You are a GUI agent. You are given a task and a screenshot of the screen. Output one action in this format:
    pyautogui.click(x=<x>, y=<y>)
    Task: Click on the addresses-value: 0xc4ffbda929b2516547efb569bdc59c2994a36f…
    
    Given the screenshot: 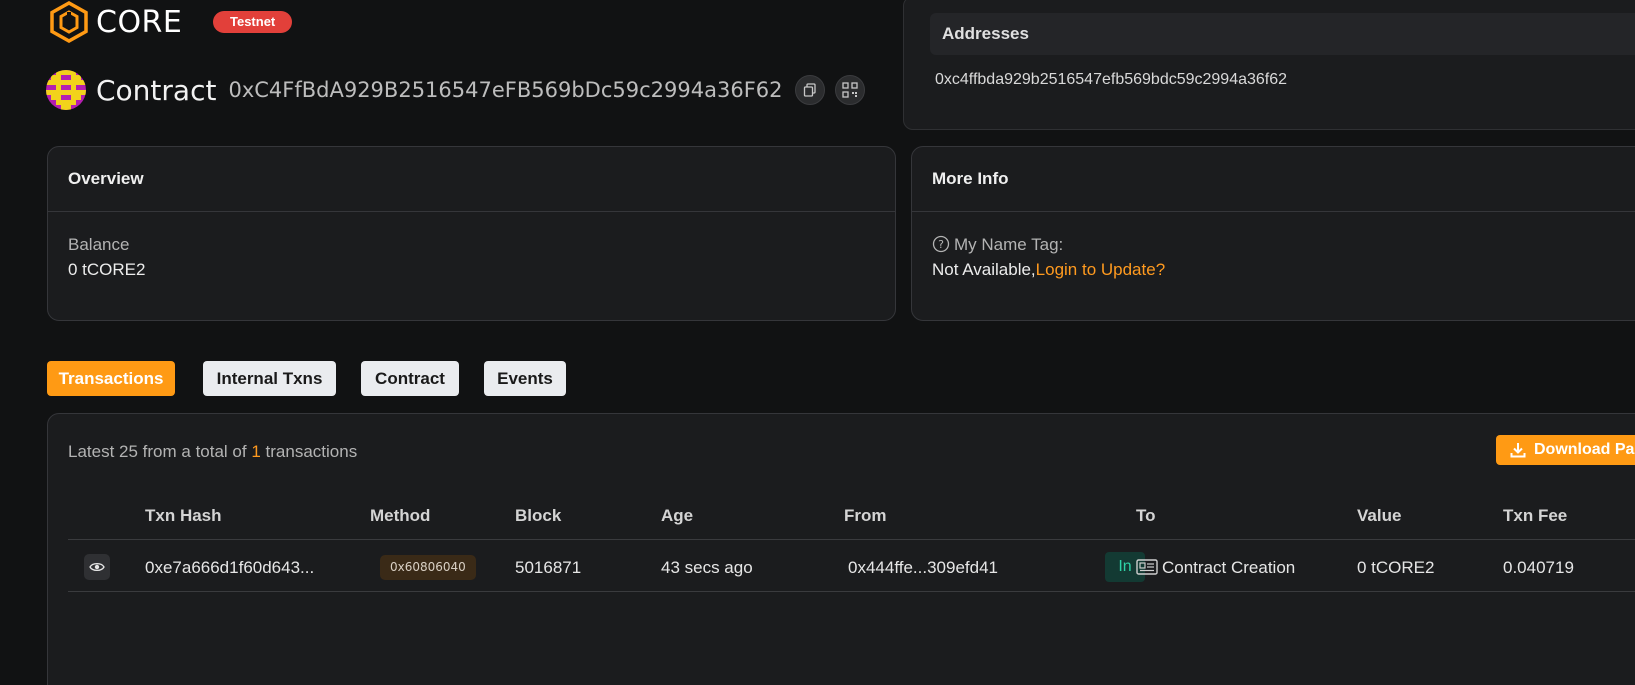 What is the action you would take?
    pyautogui.click(x=1111, y=79)
    